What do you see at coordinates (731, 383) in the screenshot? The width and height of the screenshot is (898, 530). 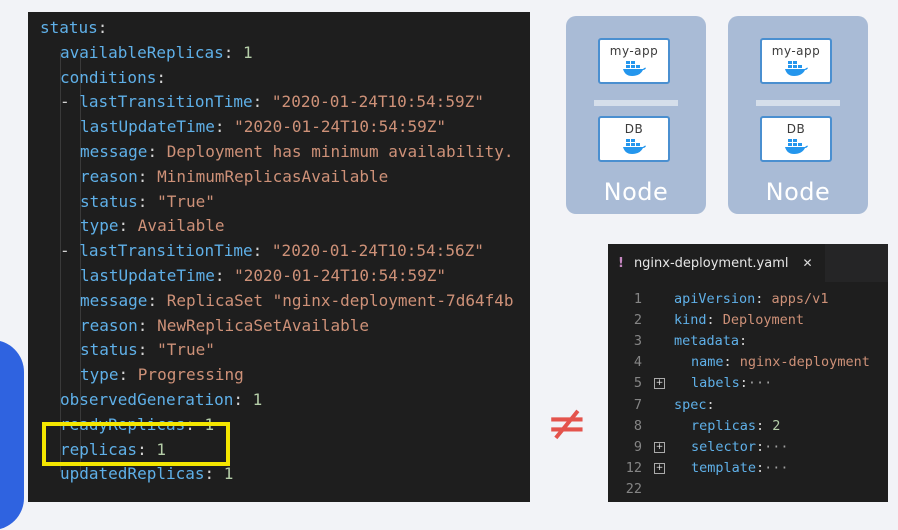 I see `editor-code: labels:···` at bounding box center [731, 383].